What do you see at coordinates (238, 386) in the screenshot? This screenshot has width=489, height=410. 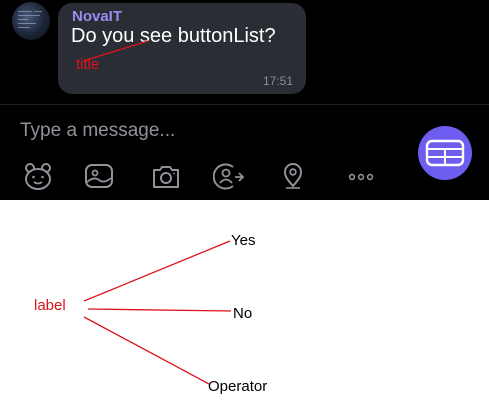 I see `option-operator: Operator` at bounding box center [238, 386].